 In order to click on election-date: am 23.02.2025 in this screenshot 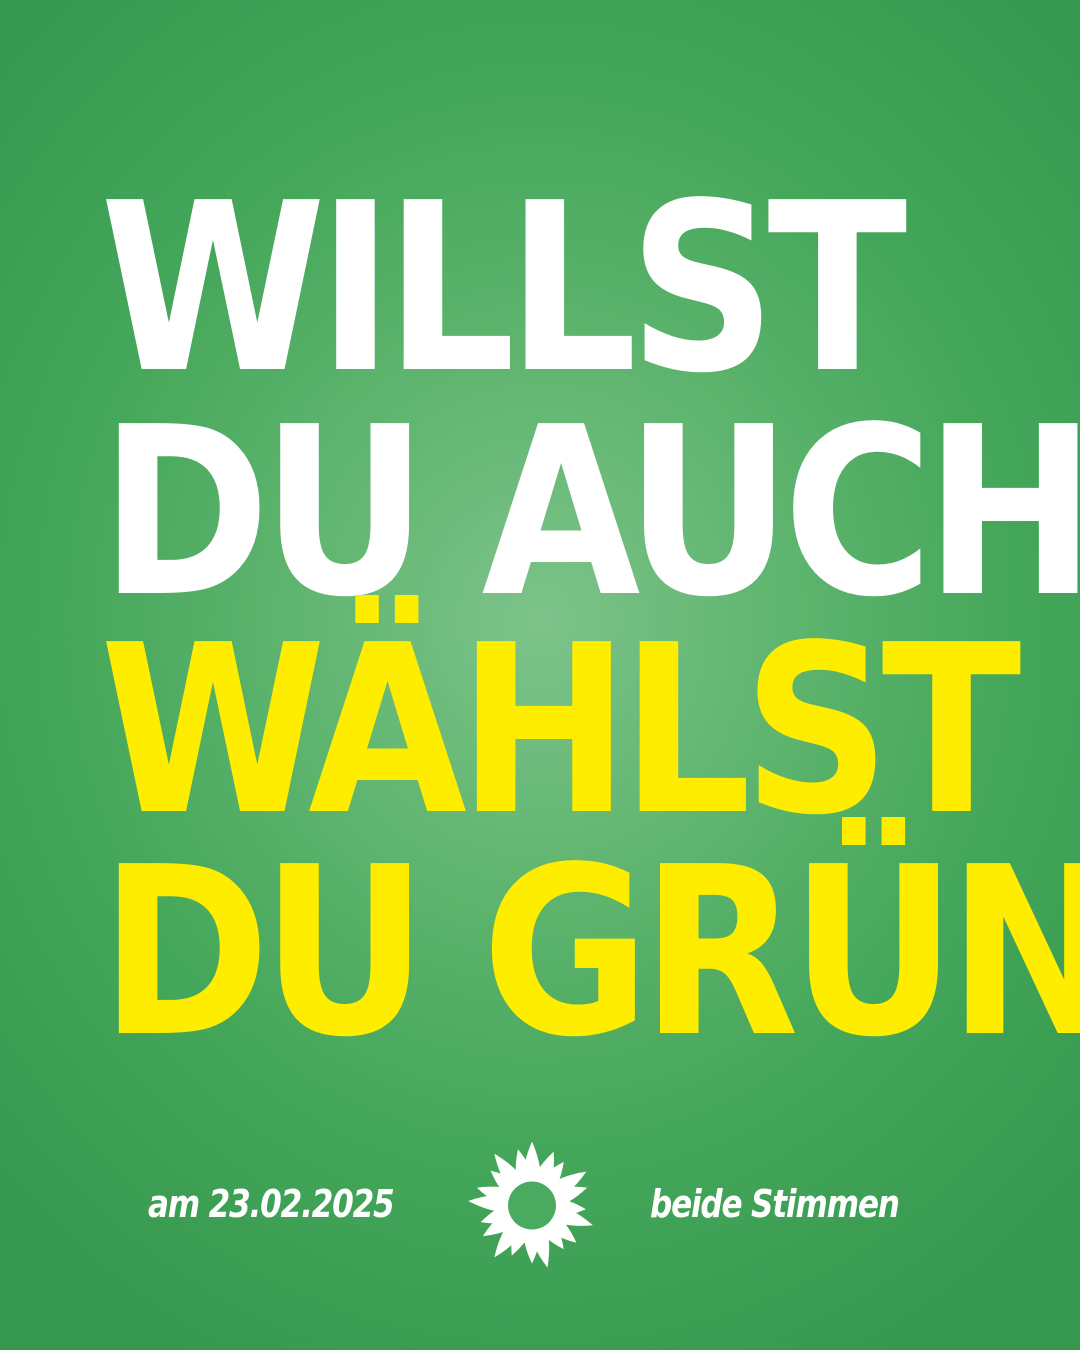, I will do `click(271, 1204)`.